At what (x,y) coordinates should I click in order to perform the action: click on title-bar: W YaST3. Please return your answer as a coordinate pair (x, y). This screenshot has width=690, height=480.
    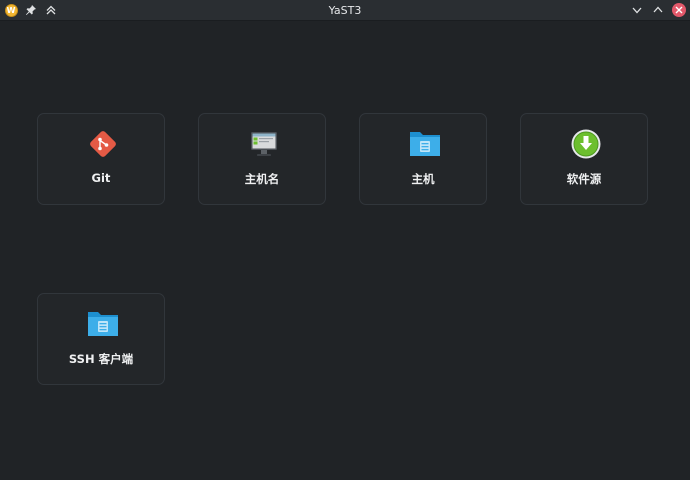
    Looking at the image, I should click on (345, 10).